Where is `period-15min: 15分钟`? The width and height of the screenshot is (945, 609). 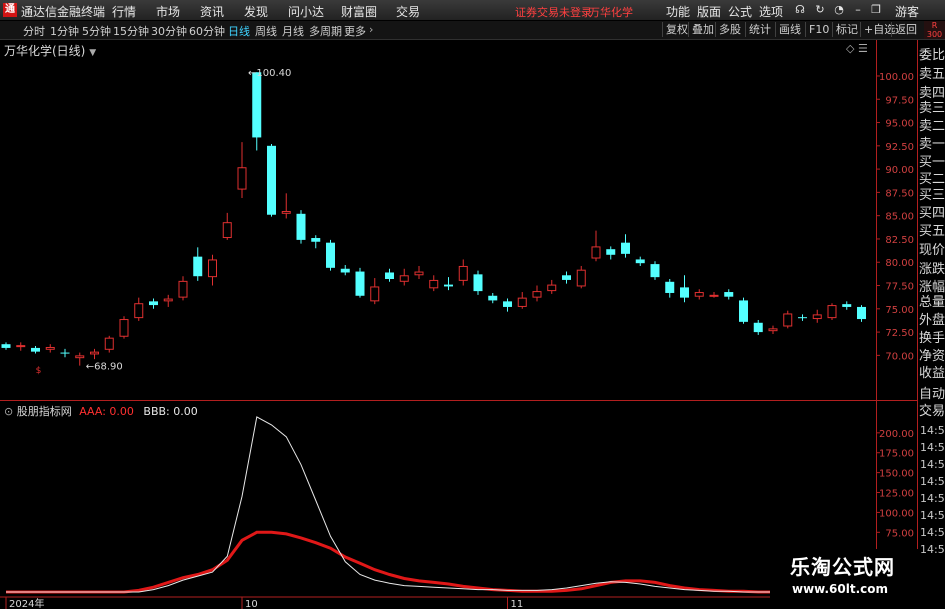 period-15min: 15分钟 is located at coordinates (131, 31).